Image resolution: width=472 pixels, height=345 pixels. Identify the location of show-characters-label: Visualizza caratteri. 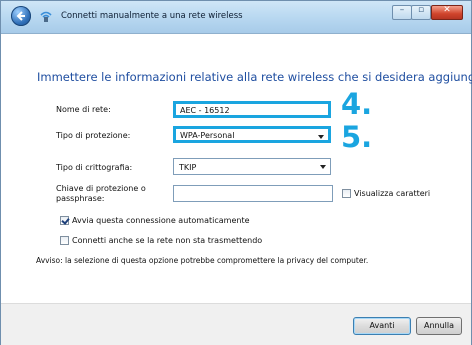
(392, 193).